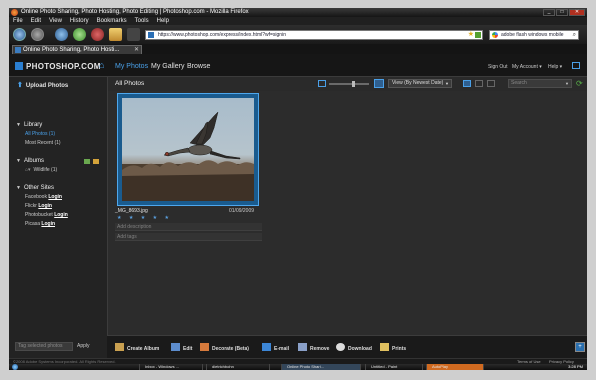 This screenshot has height=380, width=596. Describe the element at coordinates (497, 67) in the screenshot. I see `sign-out-link: Sign Out` at that location.